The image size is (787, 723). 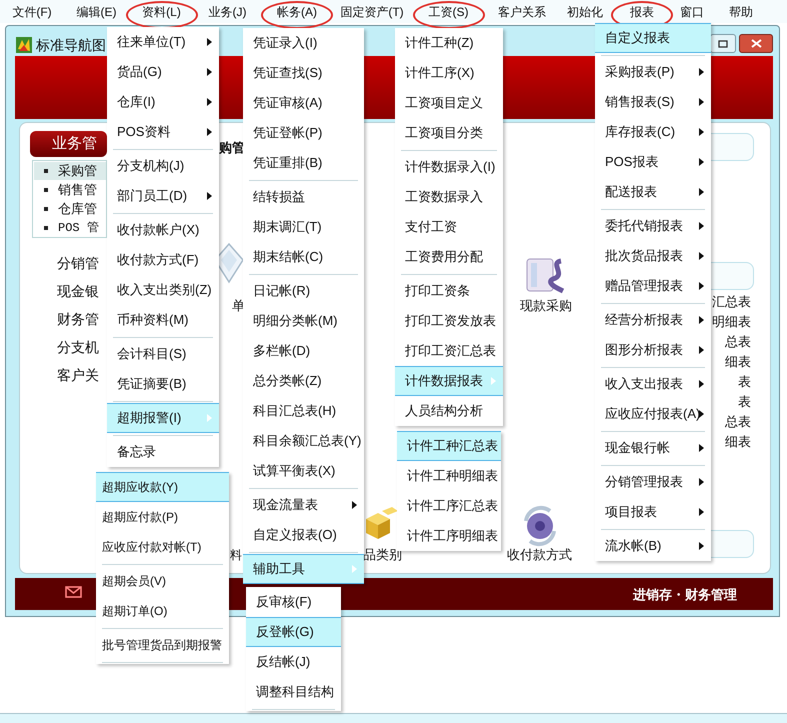 I want to click on menu-item: 货品(G), so click(x=163, y=72).